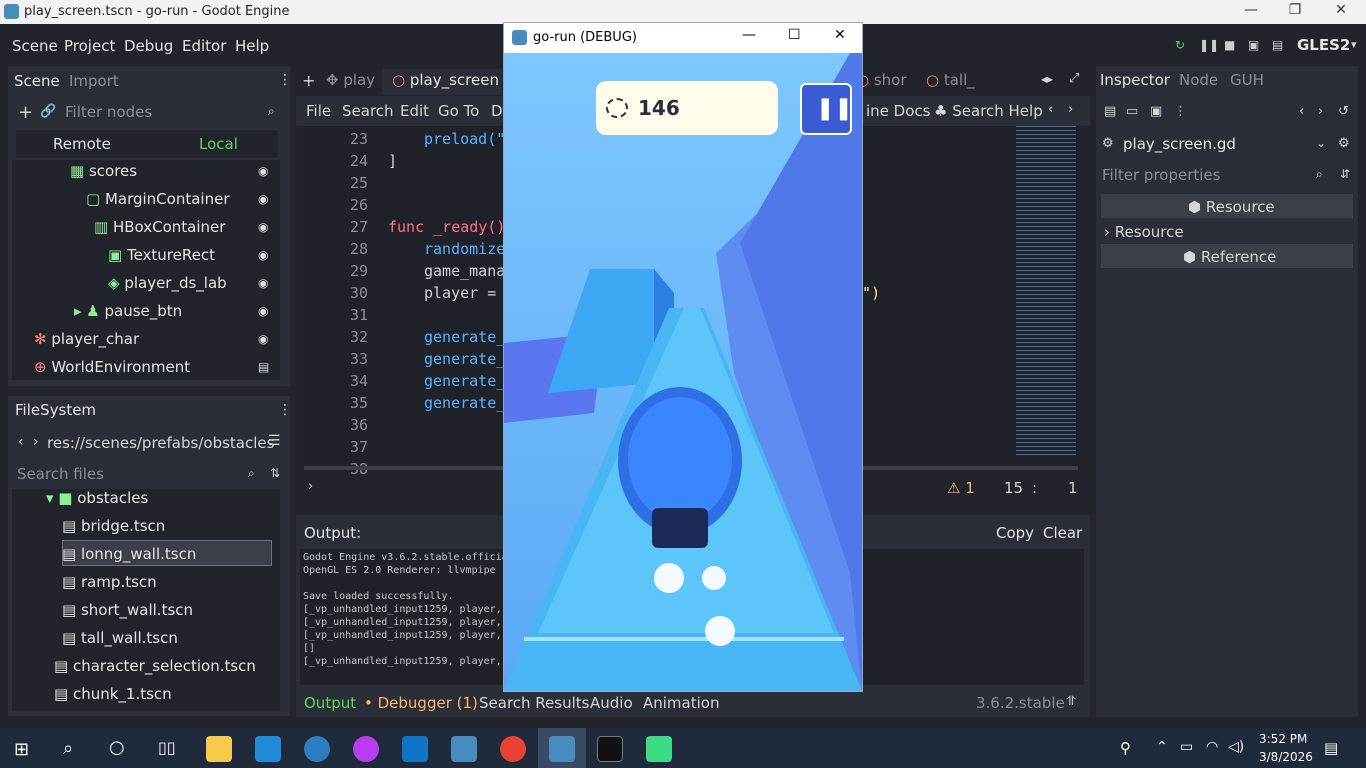 Image resolution: width=1366 pixels, height=768 pixels. I want to click on volume-icon: ◁), so click(1236, 747).